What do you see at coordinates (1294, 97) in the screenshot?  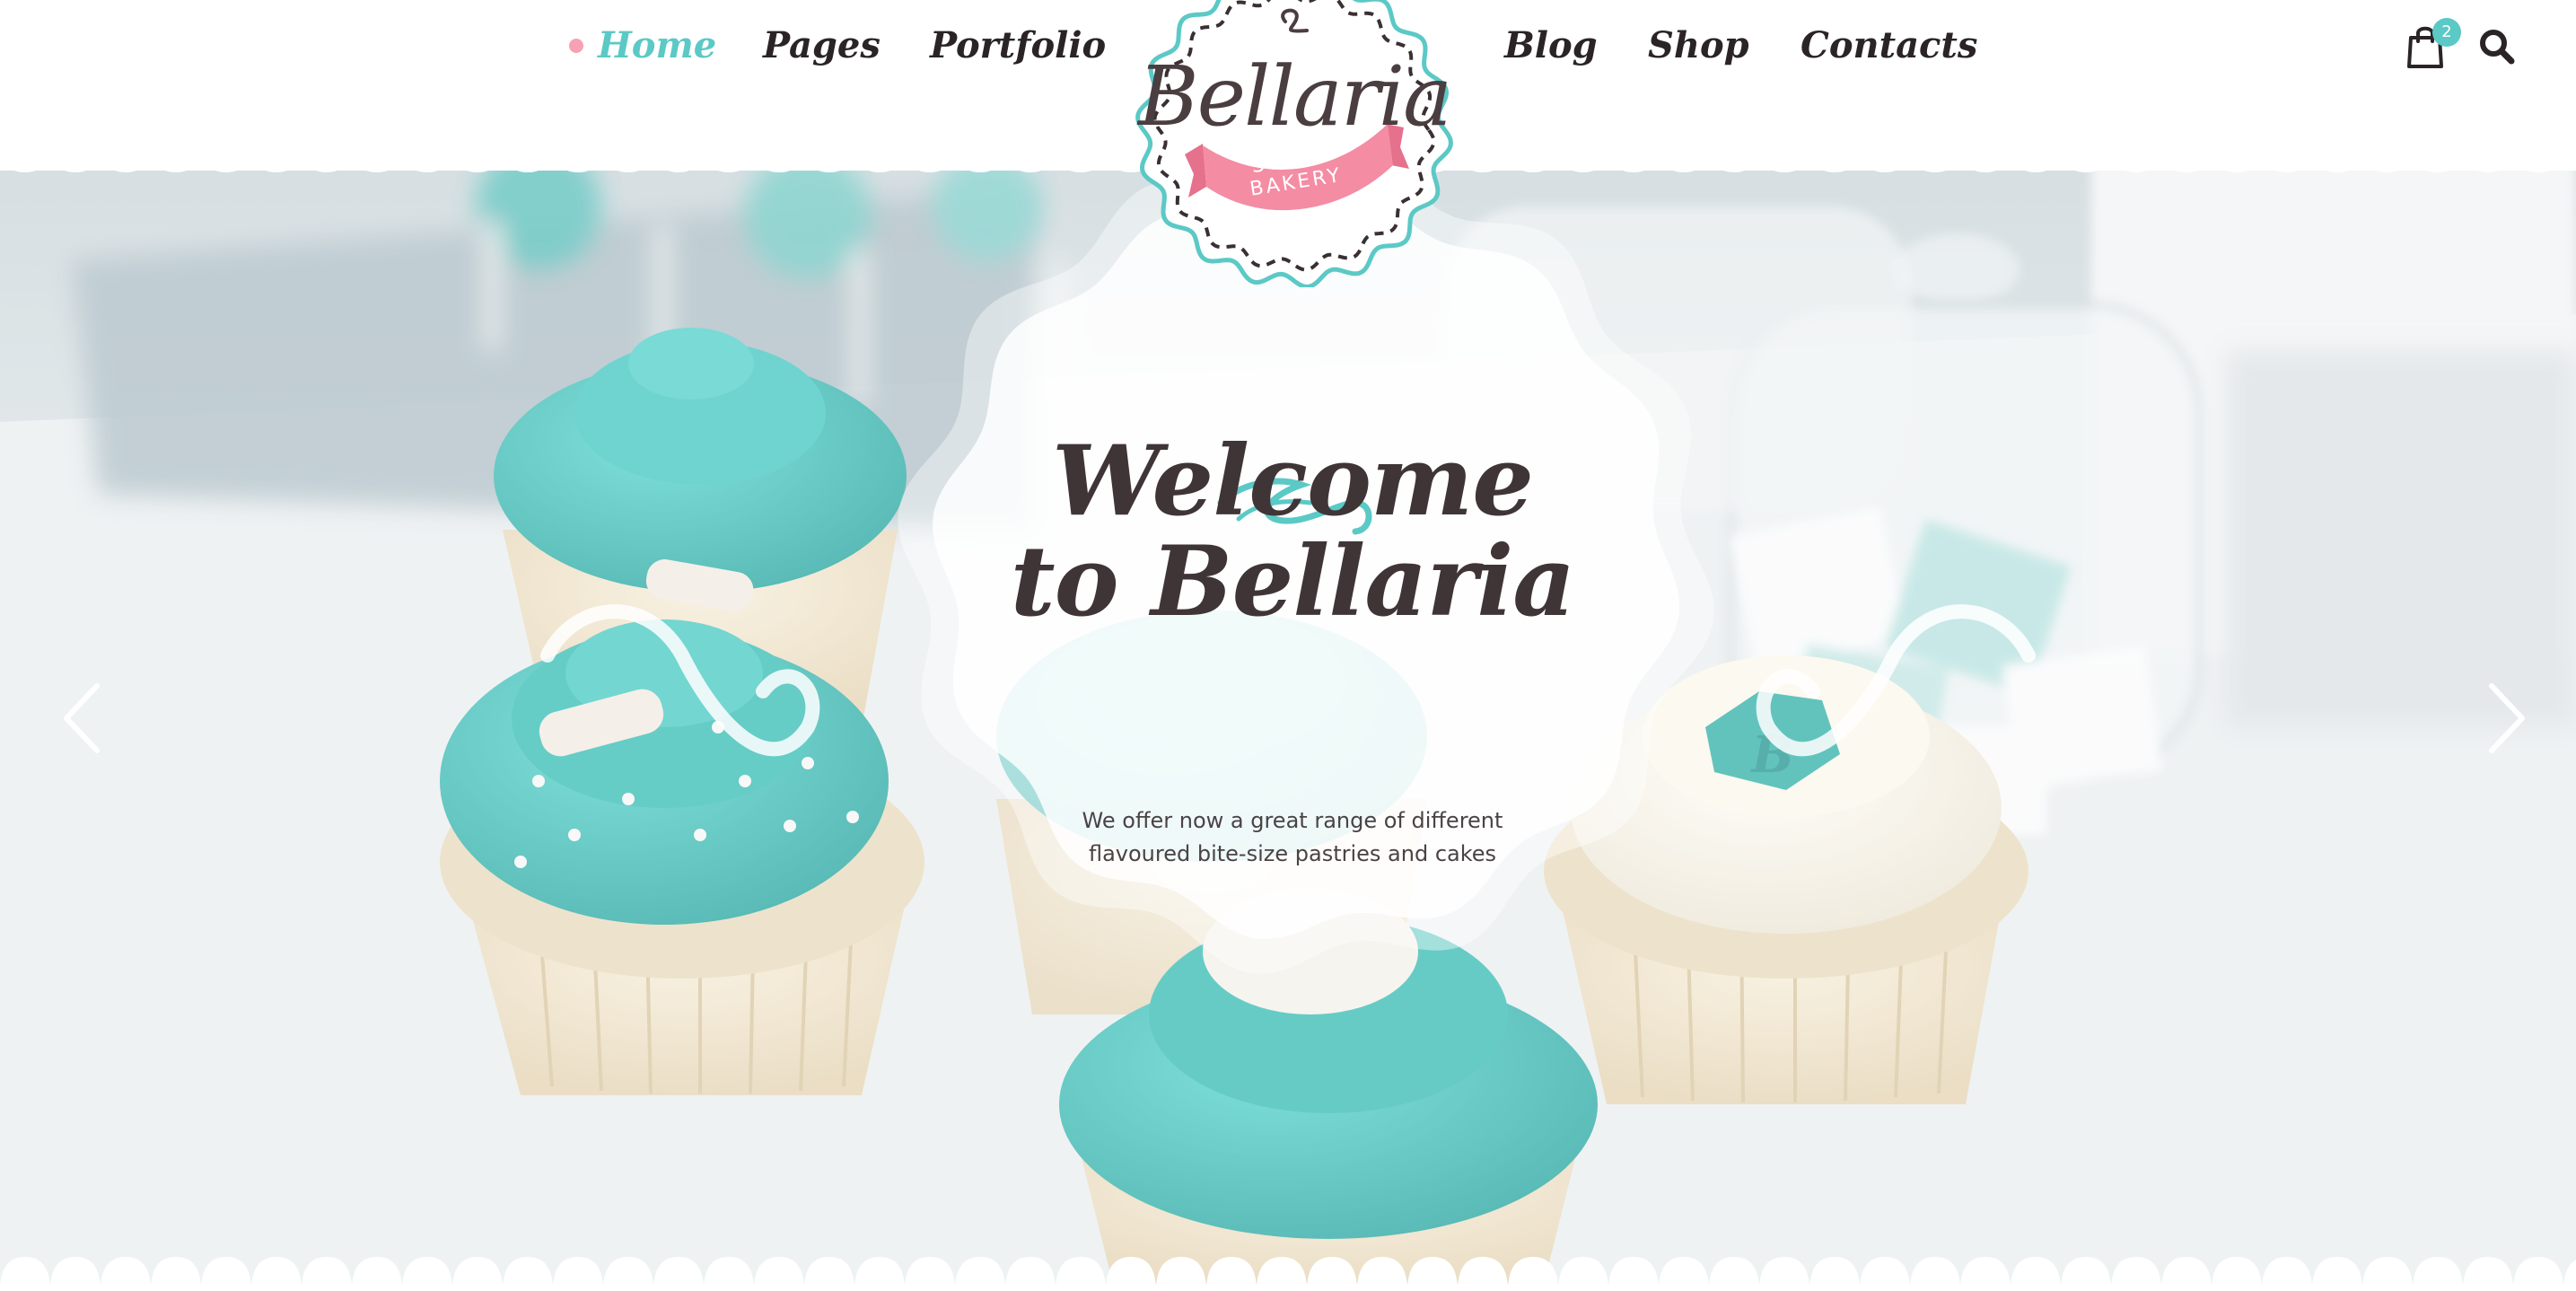 I see `logo-wordmark: Bellaria` at bounding box center [1294, 97].